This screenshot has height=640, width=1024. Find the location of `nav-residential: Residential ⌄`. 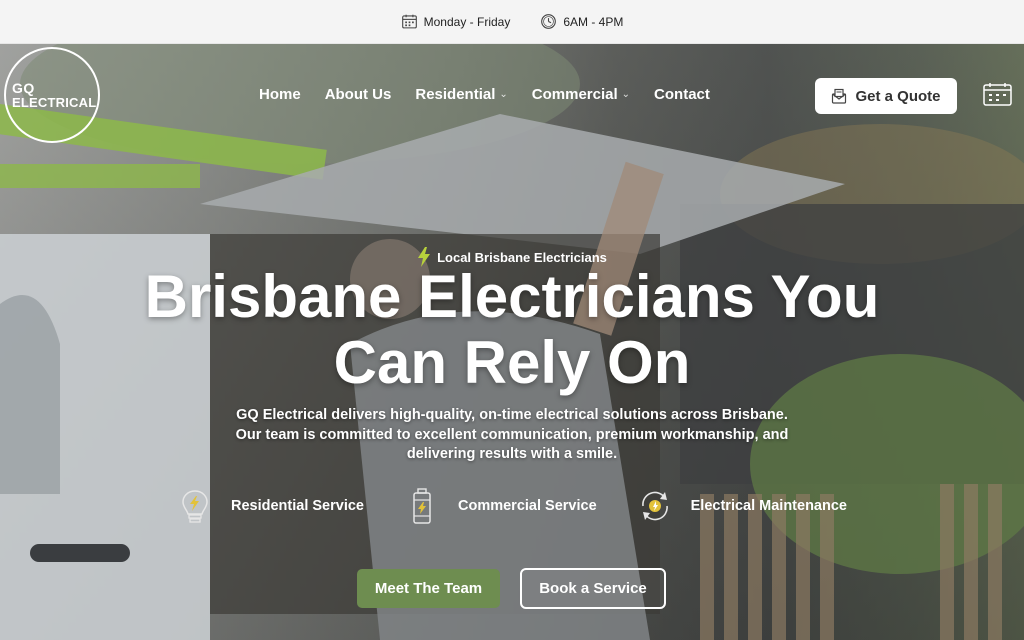

nav-residential: Residential ⌄ is located at coordinates (461, 94).